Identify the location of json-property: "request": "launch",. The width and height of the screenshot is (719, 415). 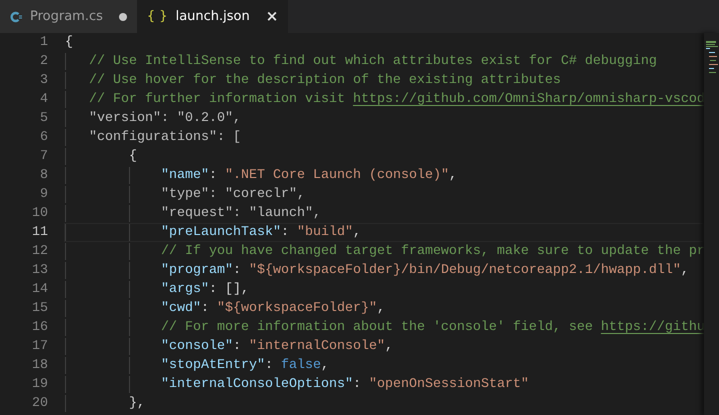
(241, 213).